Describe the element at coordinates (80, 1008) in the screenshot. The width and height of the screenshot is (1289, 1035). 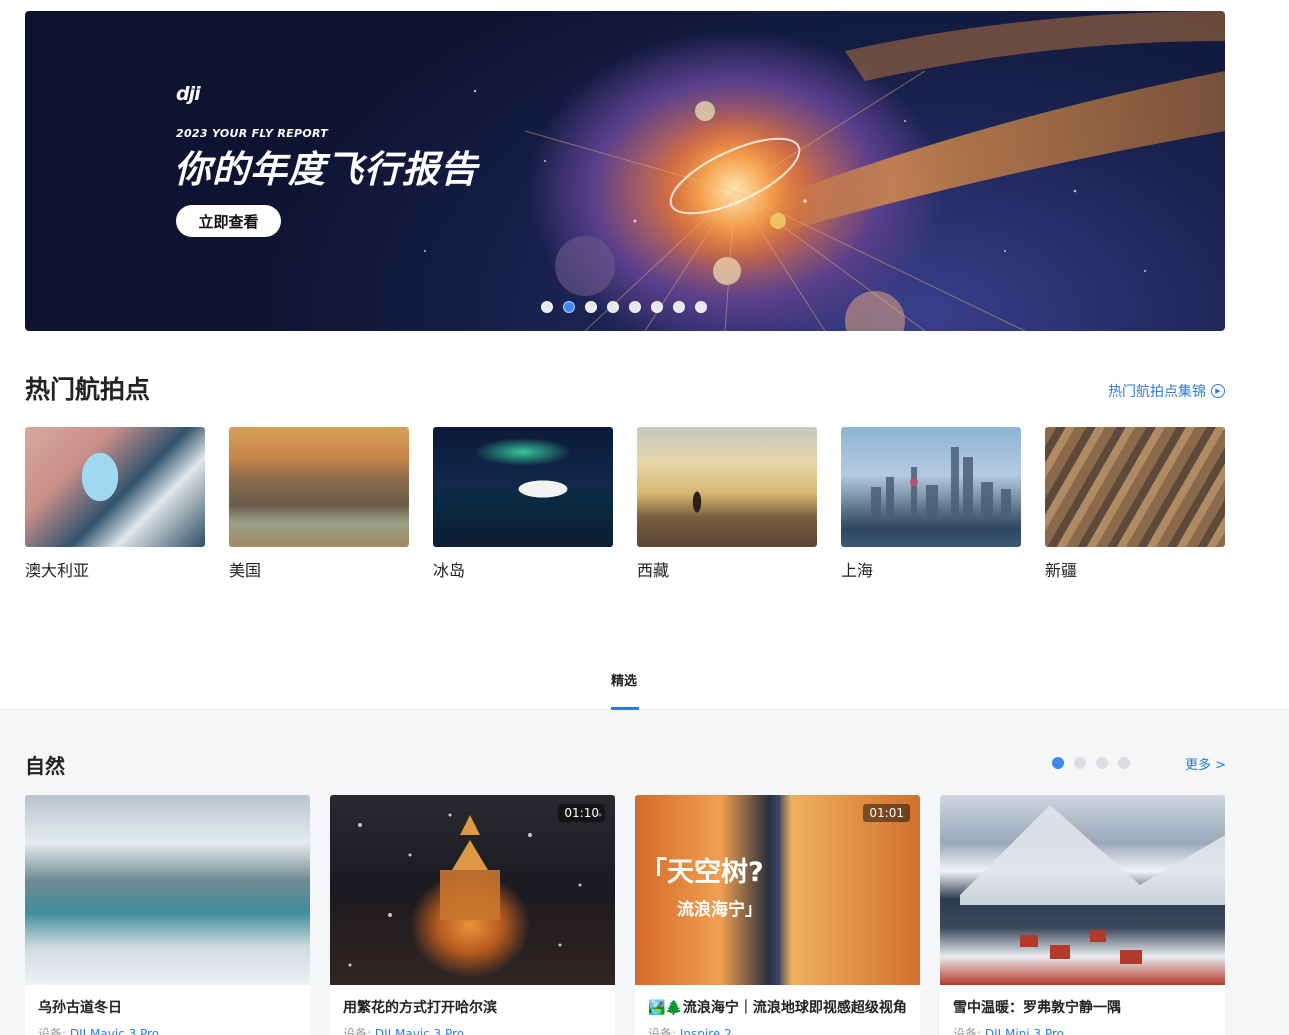
I see `card-title: 乌孙古道冬日` at that location.